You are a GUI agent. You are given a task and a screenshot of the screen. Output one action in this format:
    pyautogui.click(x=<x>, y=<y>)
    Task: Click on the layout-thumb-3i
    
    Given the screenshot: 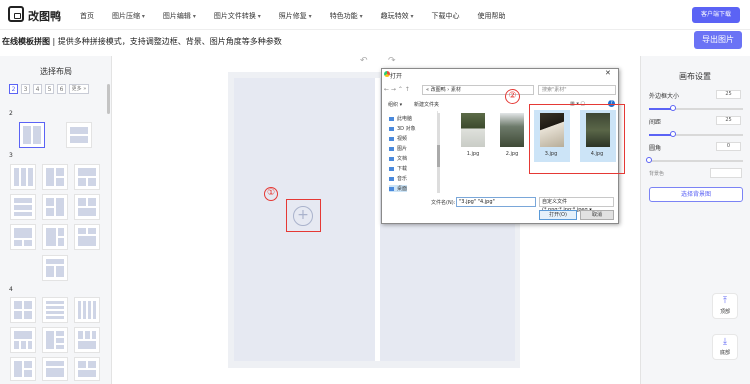 What is the action you would take?
    pyautogui.click(x=87, y=237)
    